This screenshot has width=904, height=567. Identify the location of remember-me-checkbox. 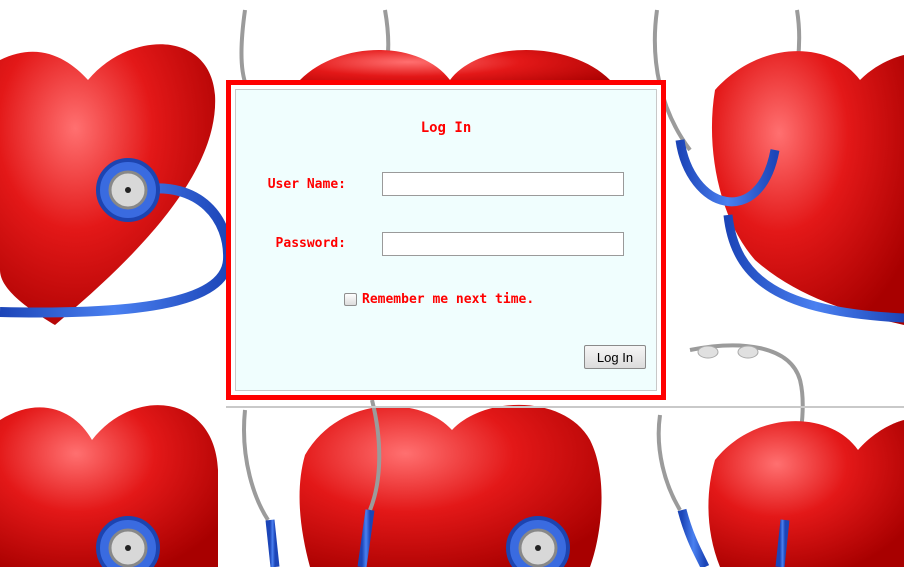
(350, 299).